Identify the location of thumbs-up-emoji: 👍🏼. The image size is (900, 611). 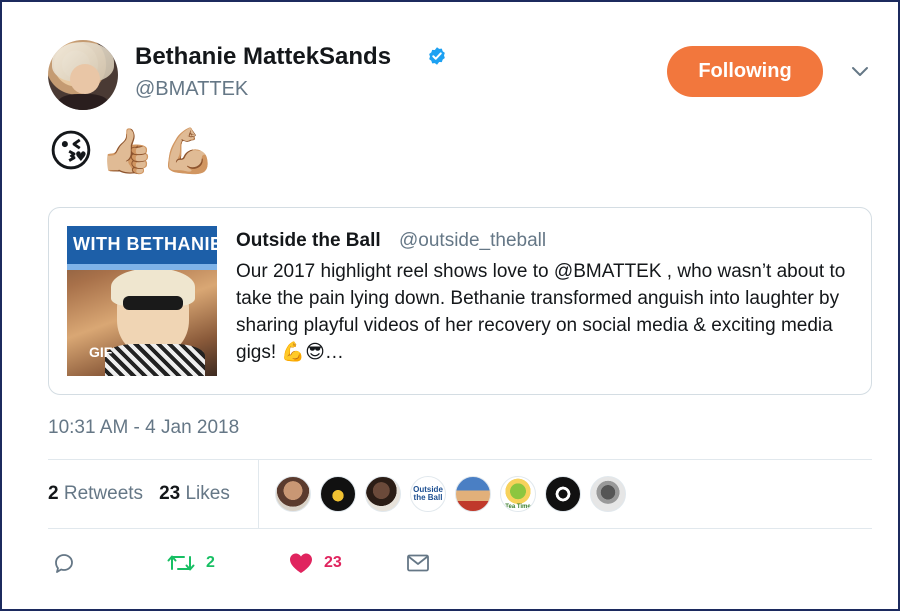
(127, 151).